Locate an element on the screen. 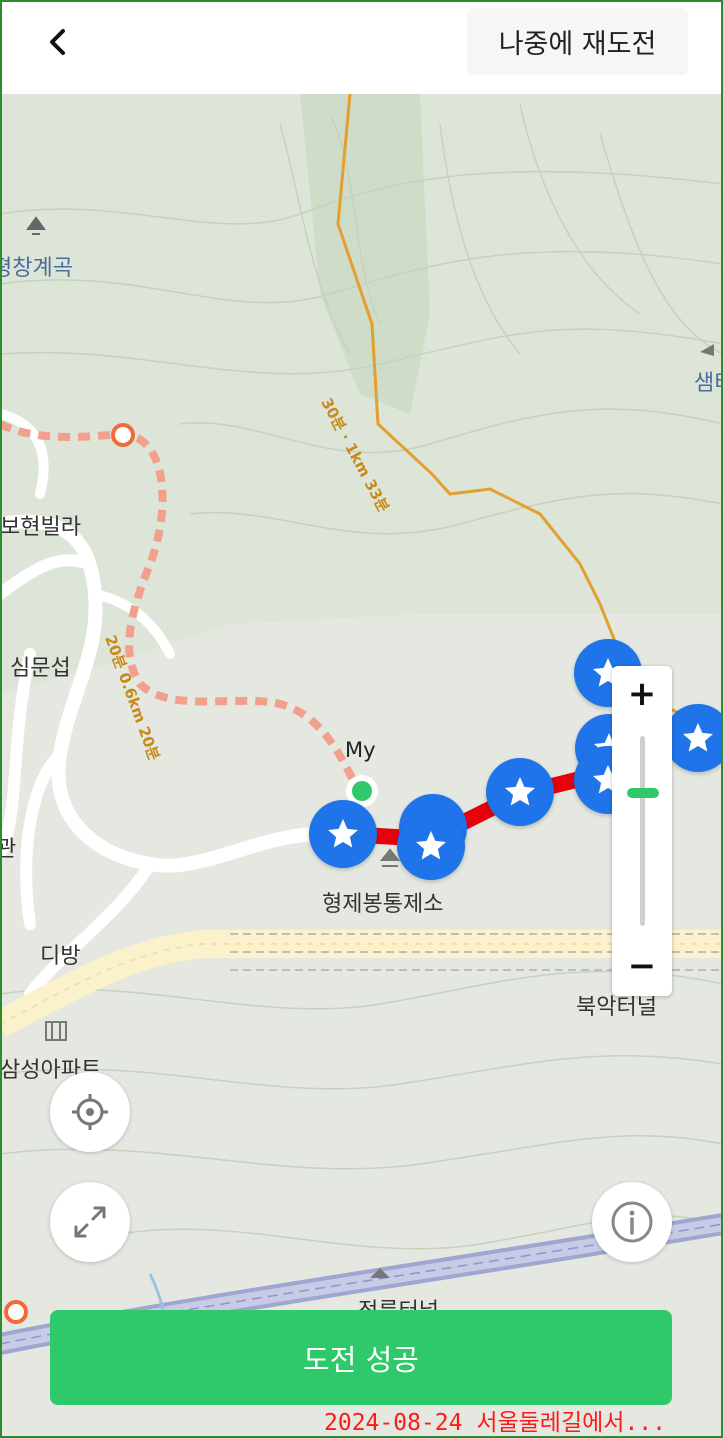 The image size is (723, 1438). expand-icon is located at coordinates (90, 1222).